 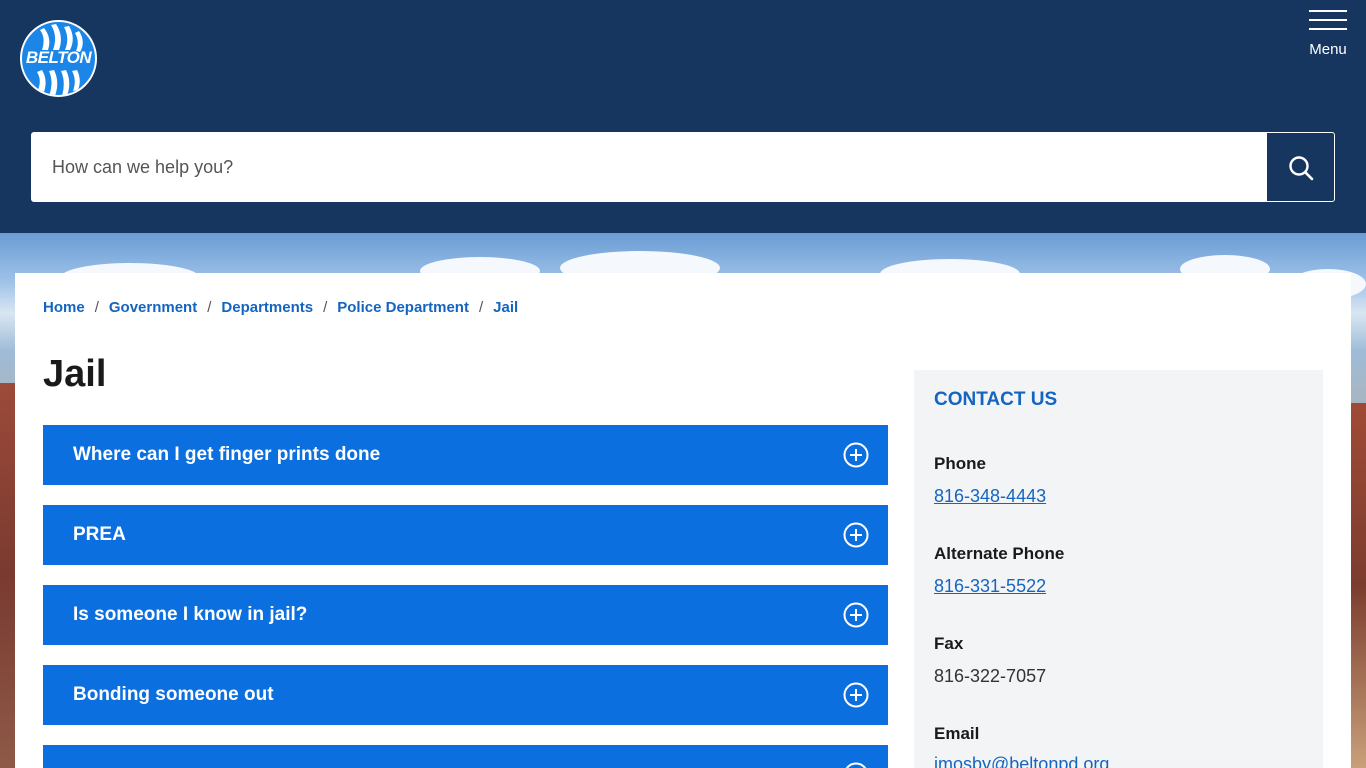 I want to click on accordion-item, so click(x=465, y=756).